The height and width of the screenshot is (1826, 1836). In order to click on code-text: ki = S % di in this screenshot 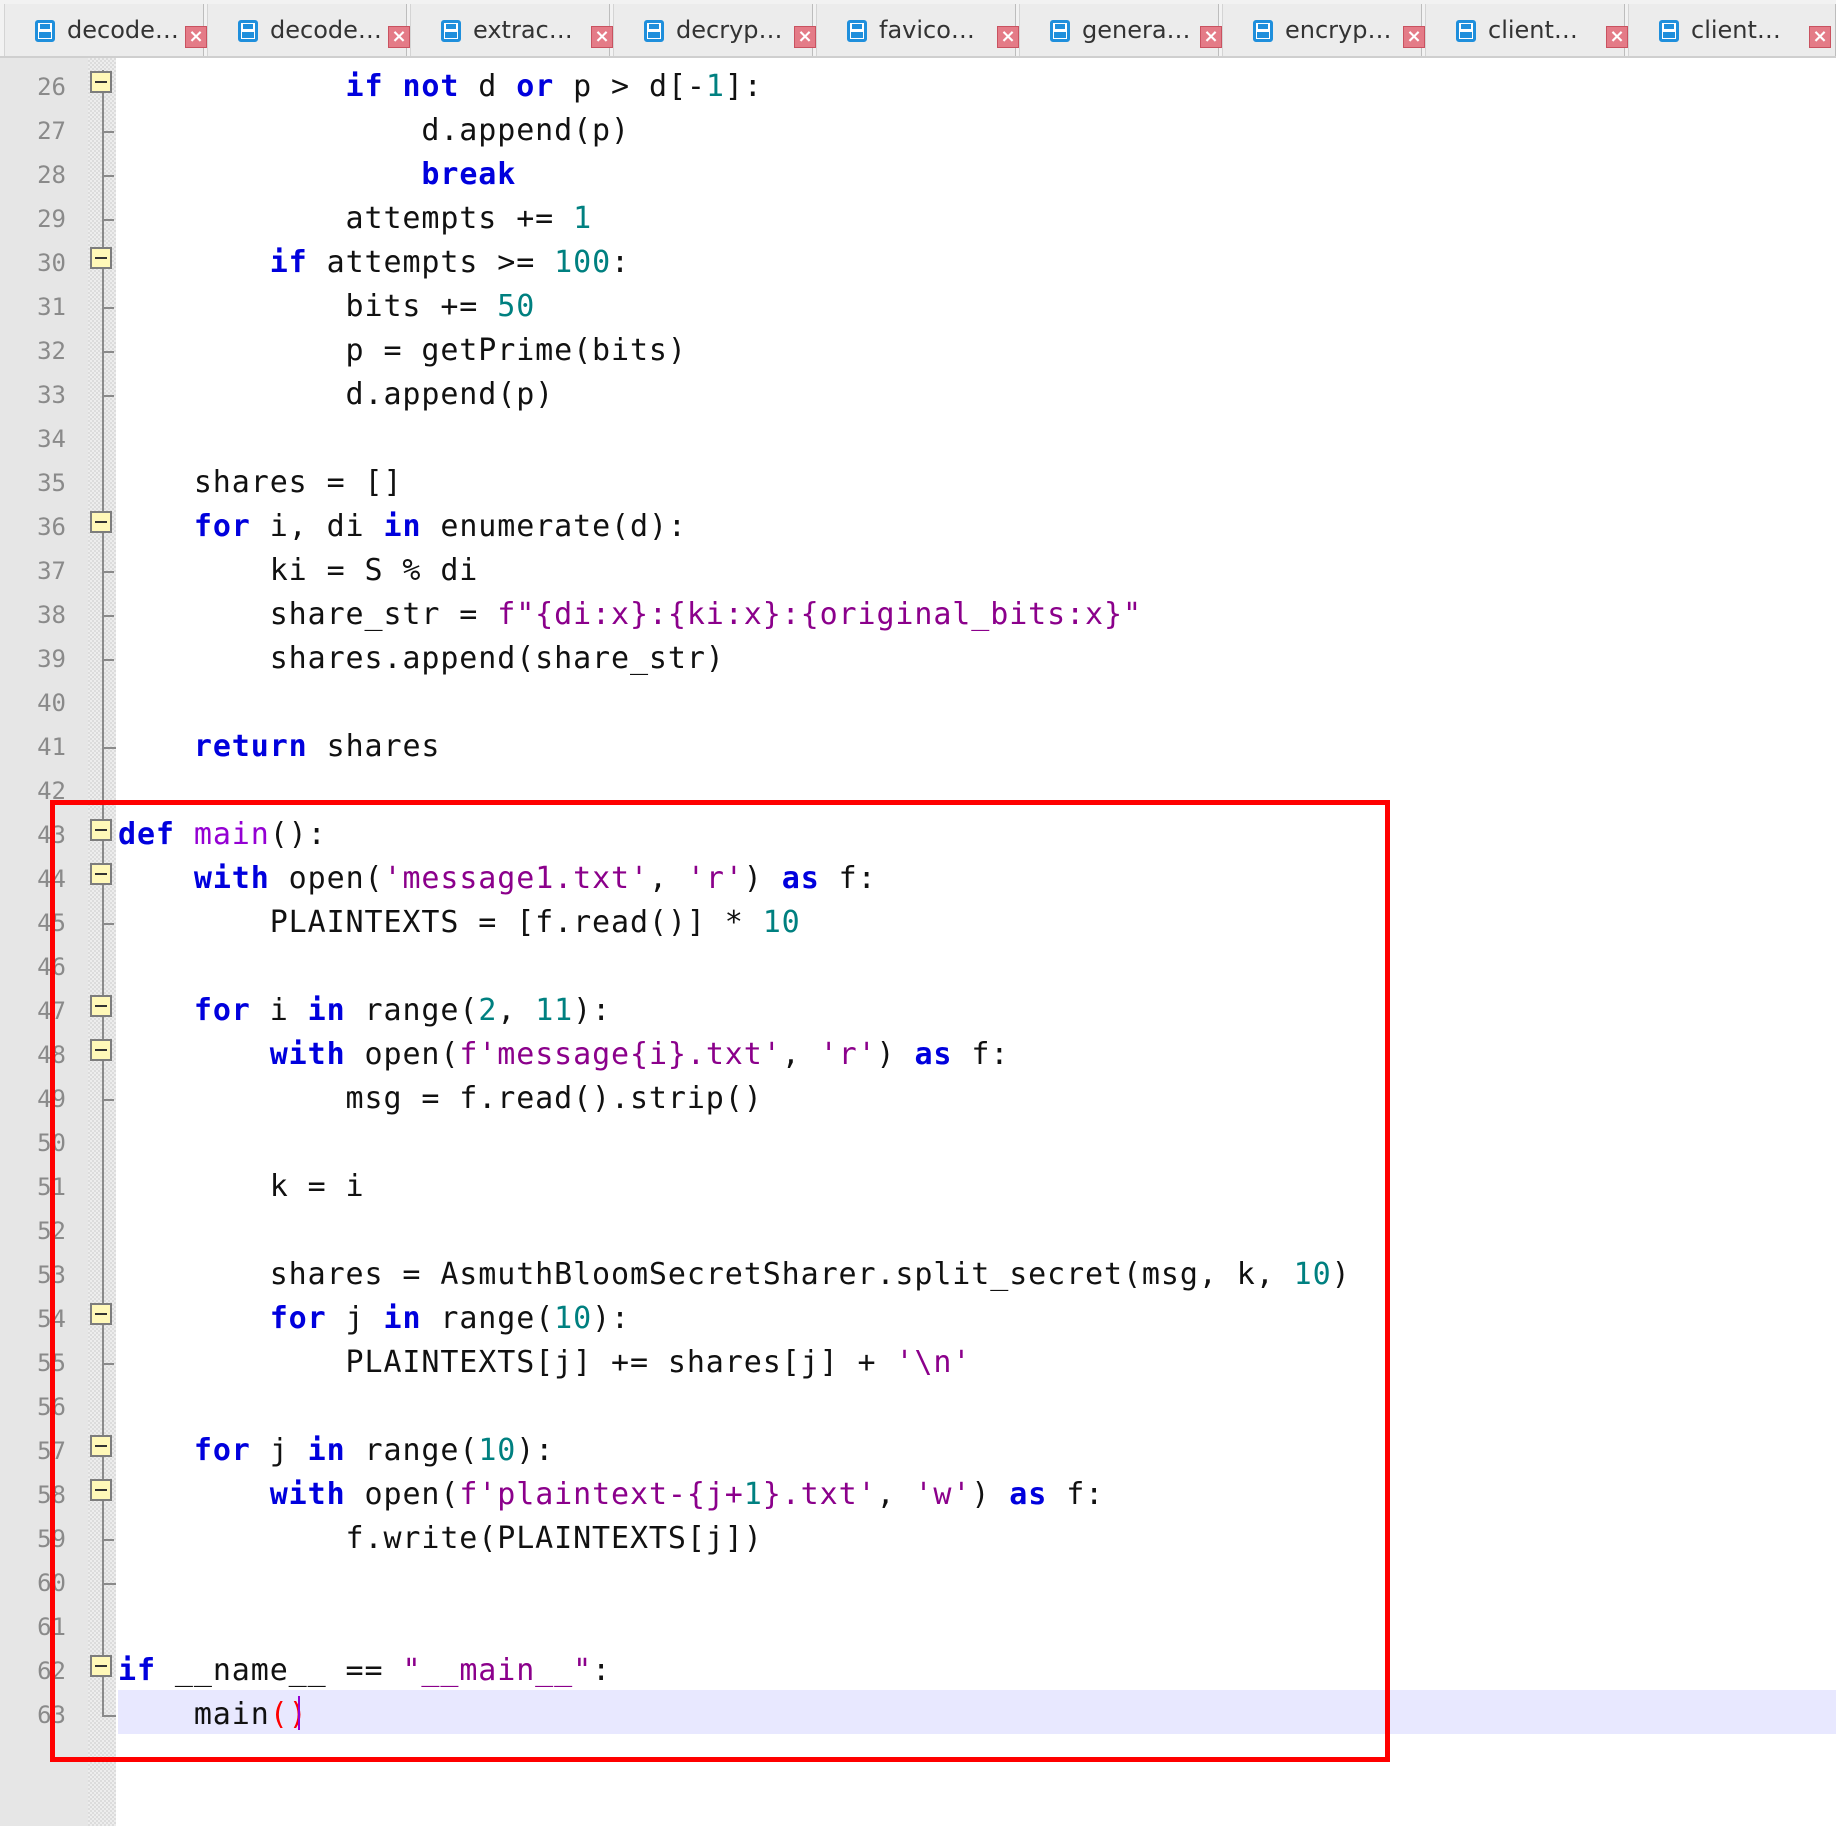, I will do `click(298, 570)`.